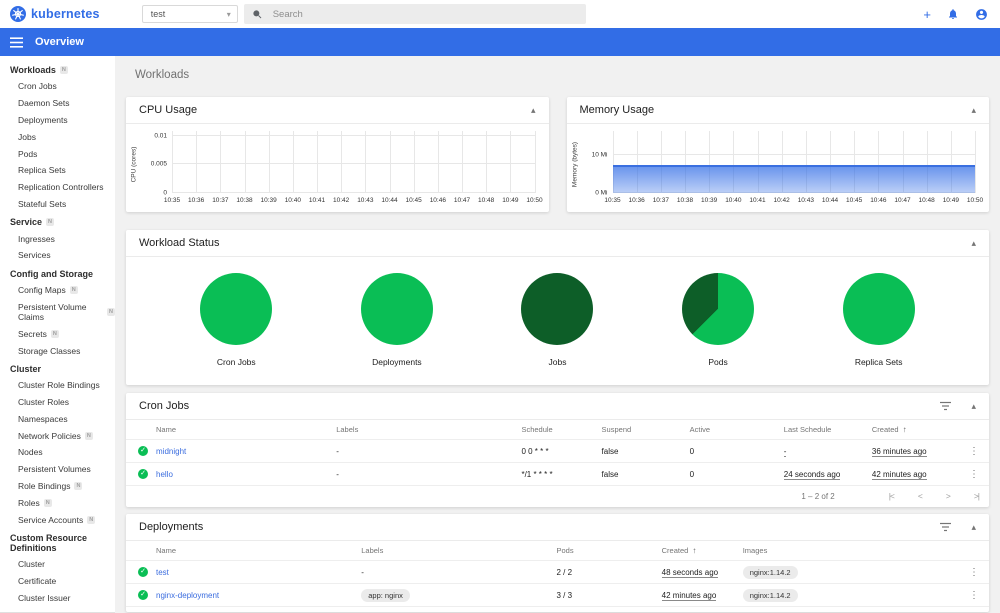 The image size is (1000, 613). What do you see at coordinates (258, 595) in the screenshot?
I see `deployment-name-link: nginx-deployment` at bounding box center [258, 595].